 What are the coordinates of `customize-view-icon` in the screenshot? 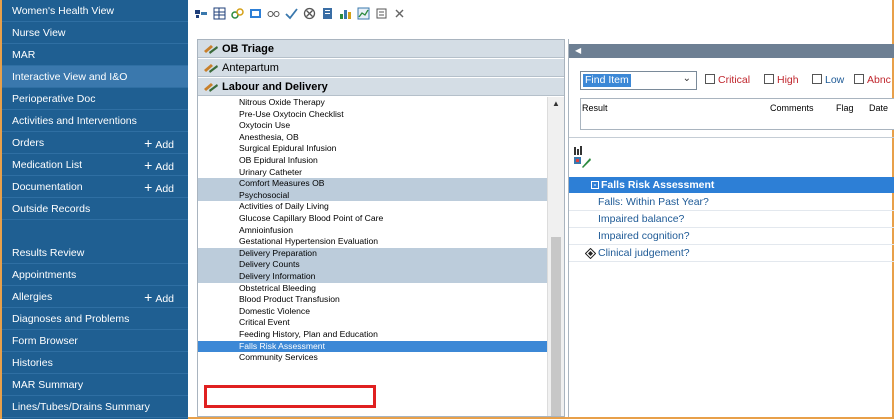 It's located at (582, 158).